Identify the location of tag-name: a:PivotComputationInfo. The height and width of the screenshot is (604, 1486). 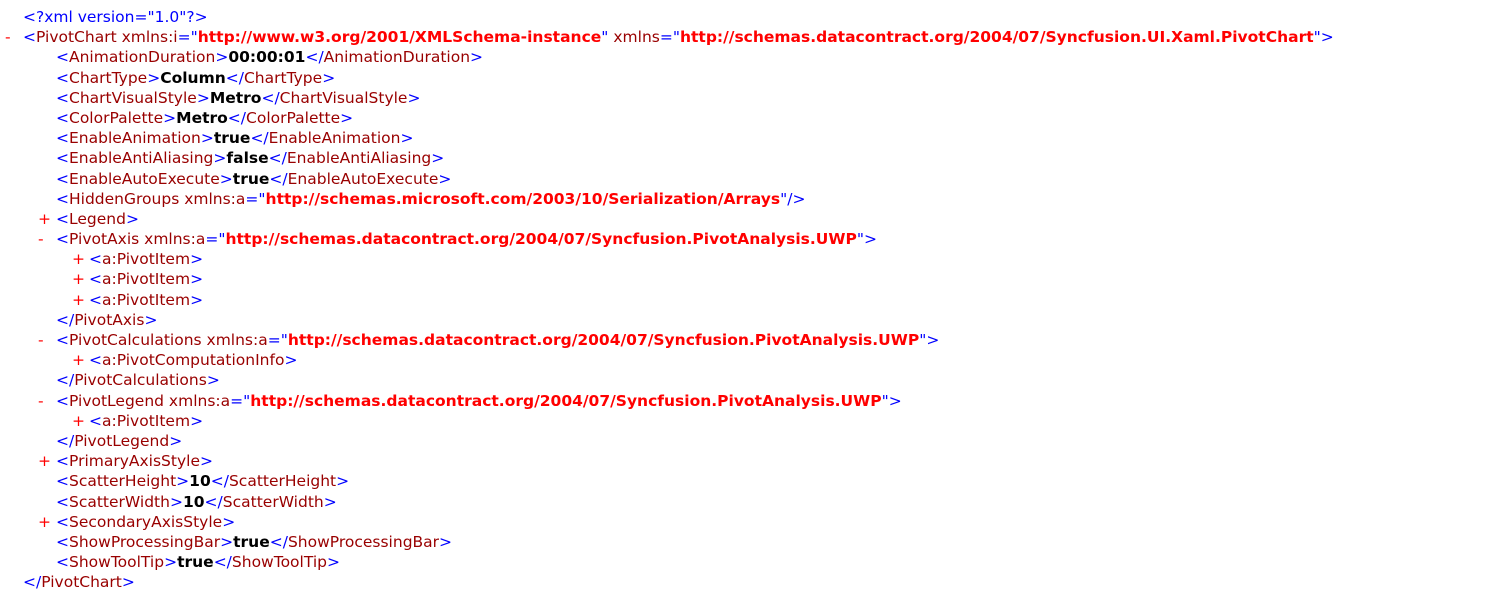
(193, 360).